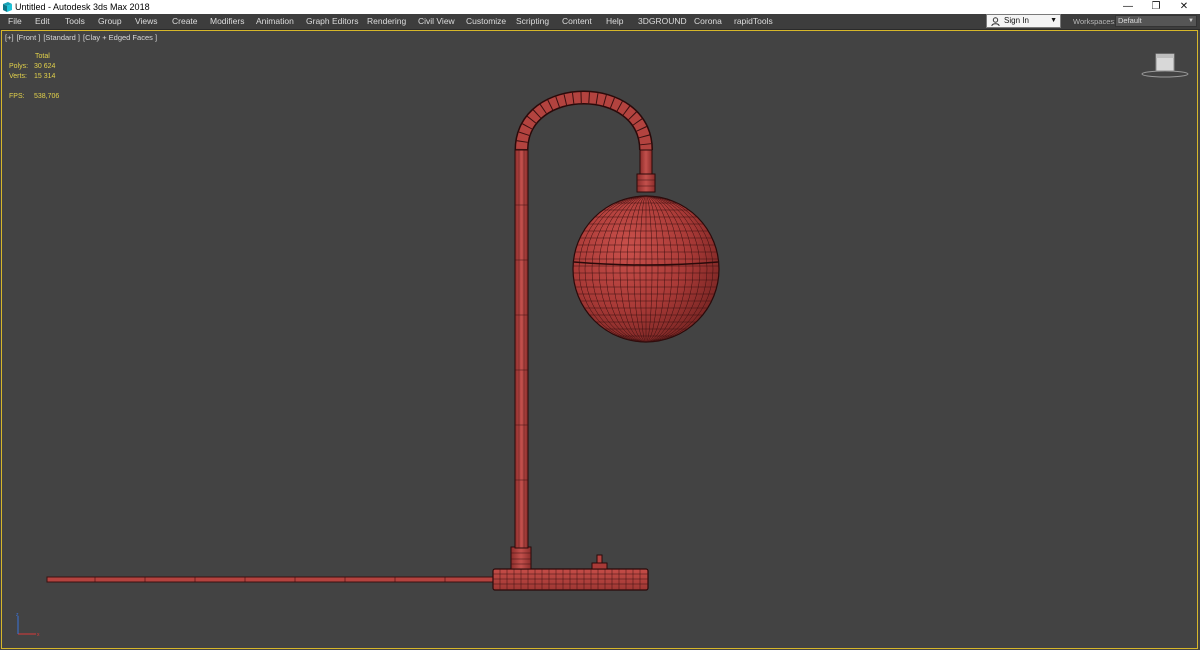  What do you see at coordinates (646, 269) in the screenshot?
I see `lamp-globe` at bounding box center [646, 269].